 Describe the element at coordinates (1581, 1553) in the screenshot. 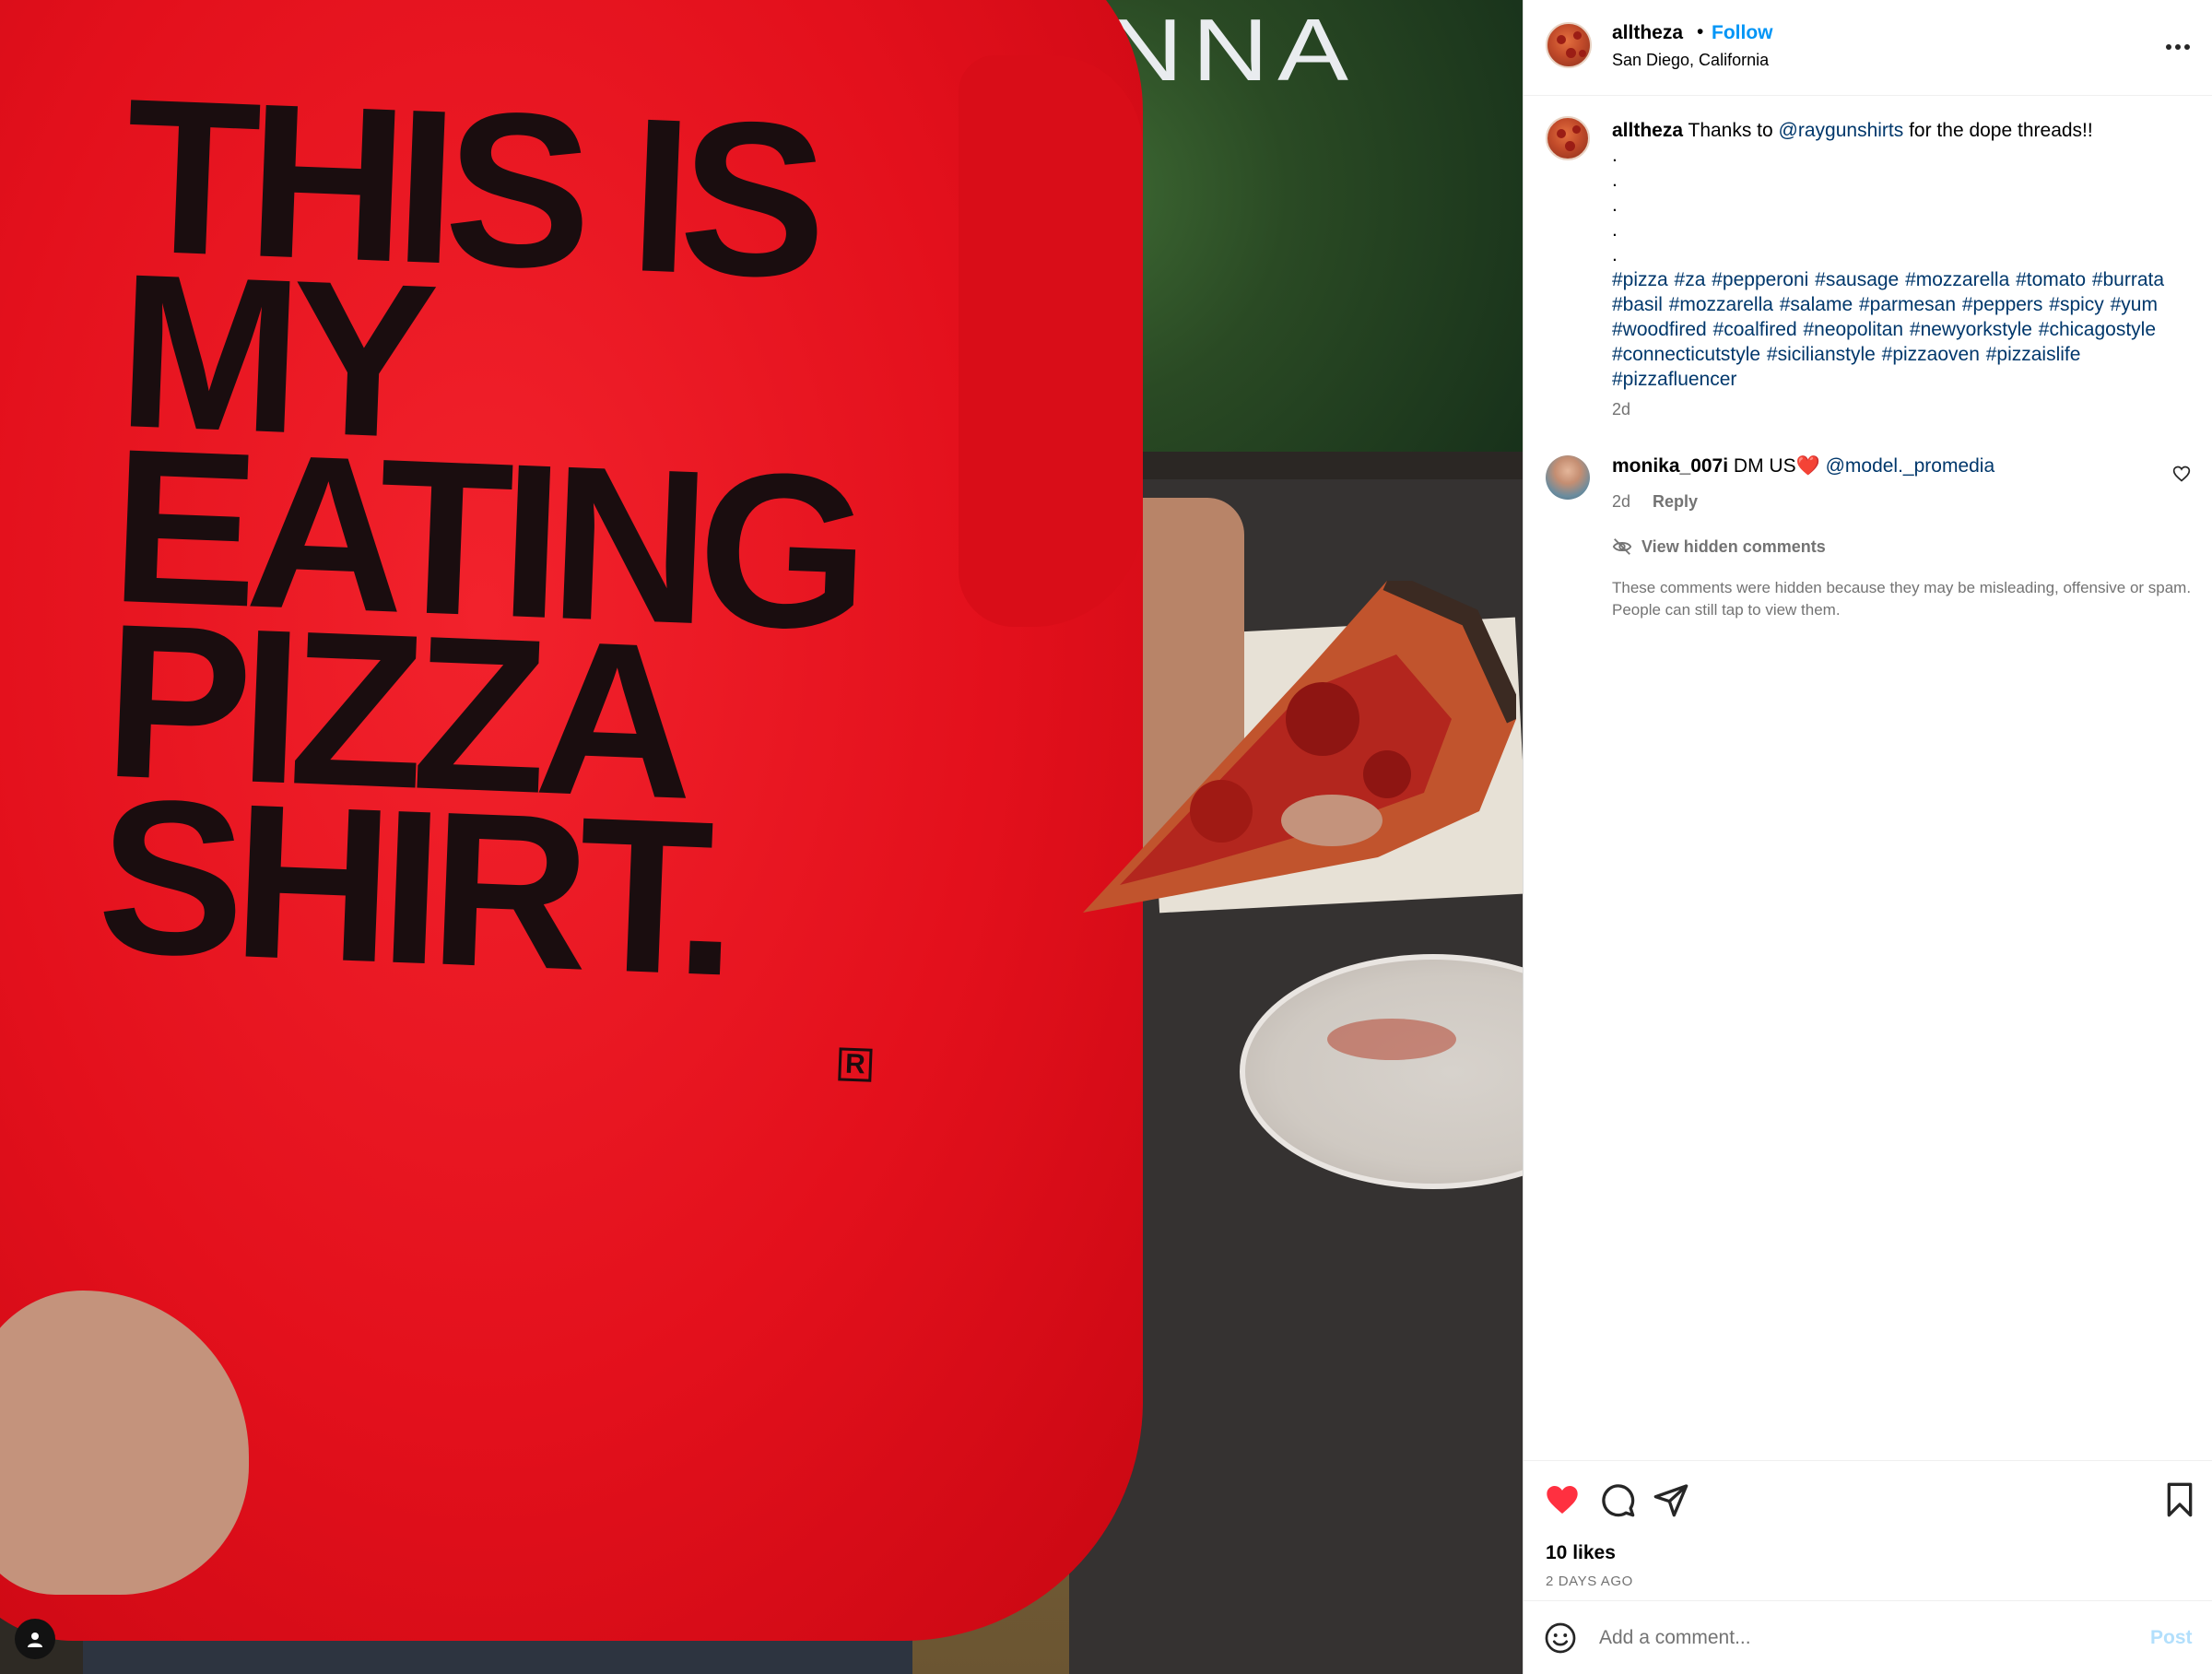

I see `likes-count: 10 likes` at that location.